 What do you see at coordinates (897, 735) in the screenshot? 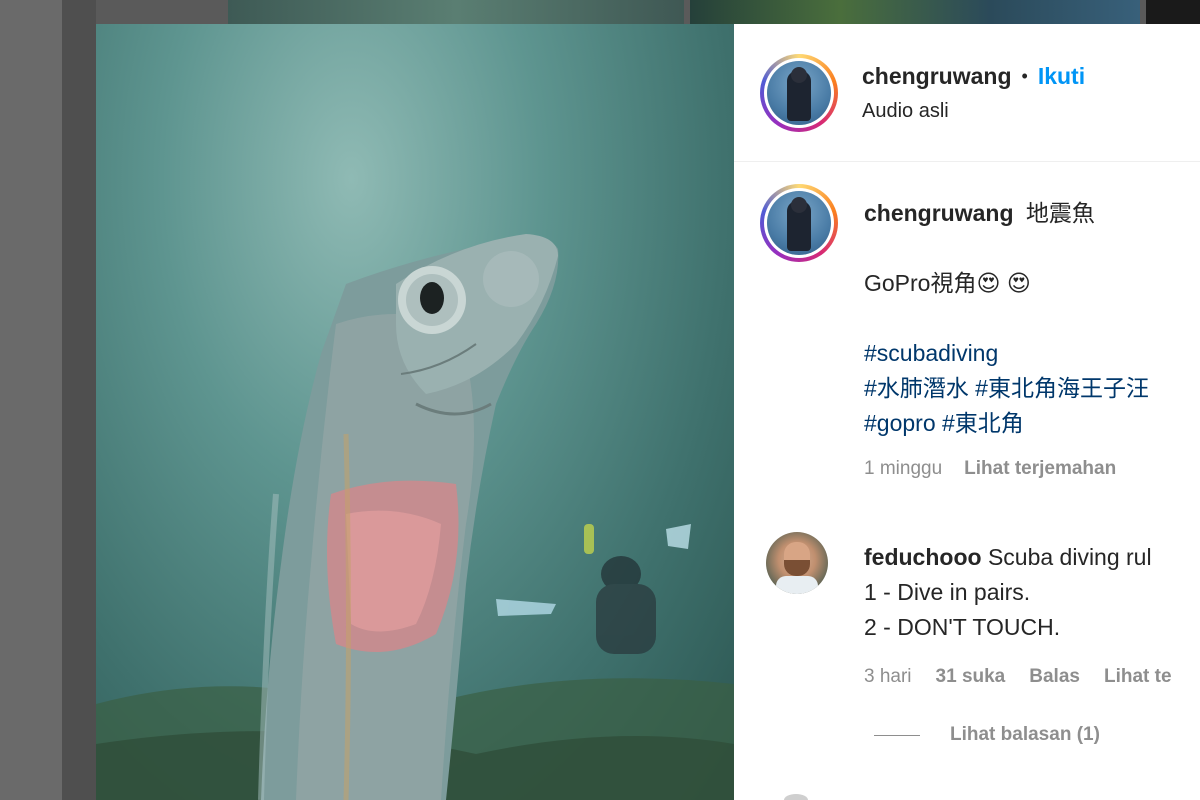
I see `replies-divider` at bounding box center [897, 735].